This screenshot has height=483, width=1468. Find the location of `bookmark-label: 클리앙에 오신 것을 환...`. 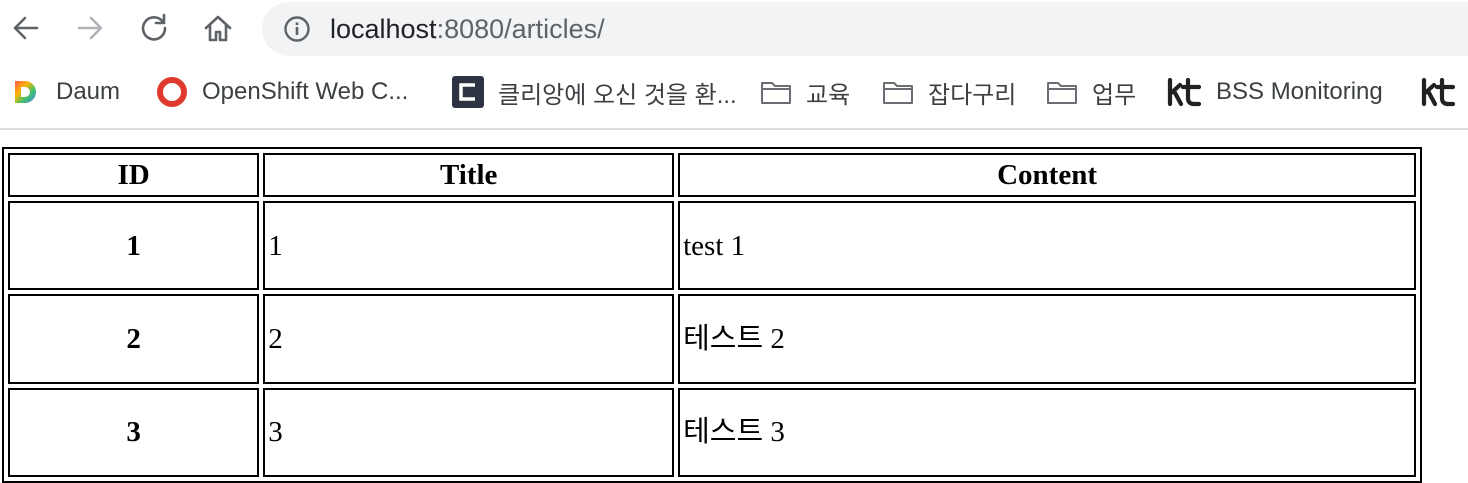

bookmark-label: 클리앙에 오신 것을 환... is located at coordinates (617, 95).